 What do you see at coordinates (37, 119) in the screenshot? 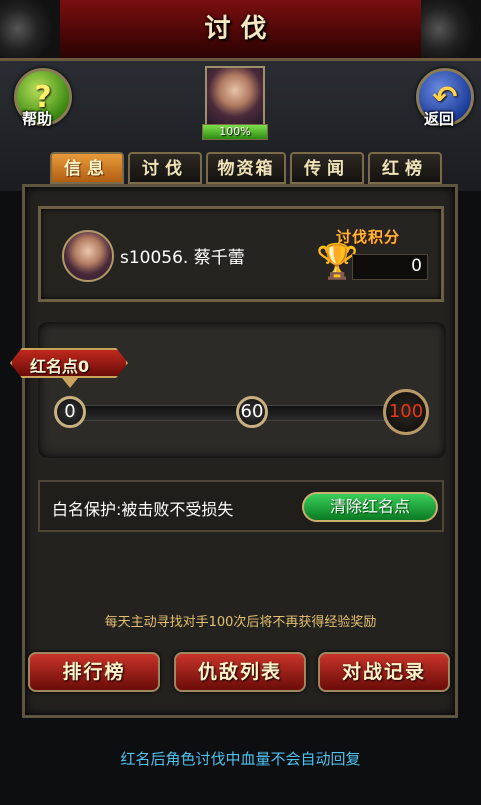
I see `help-label: 帮助` at bounding box center [37, 119].